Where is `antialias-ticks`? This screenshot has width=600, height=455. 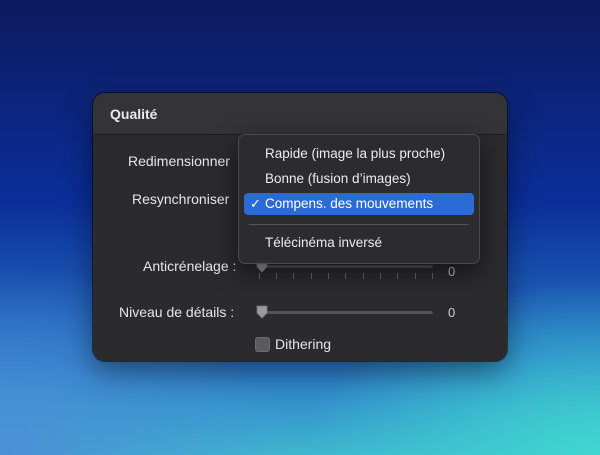 antialias-ticks is located at coordinates (346, 276).